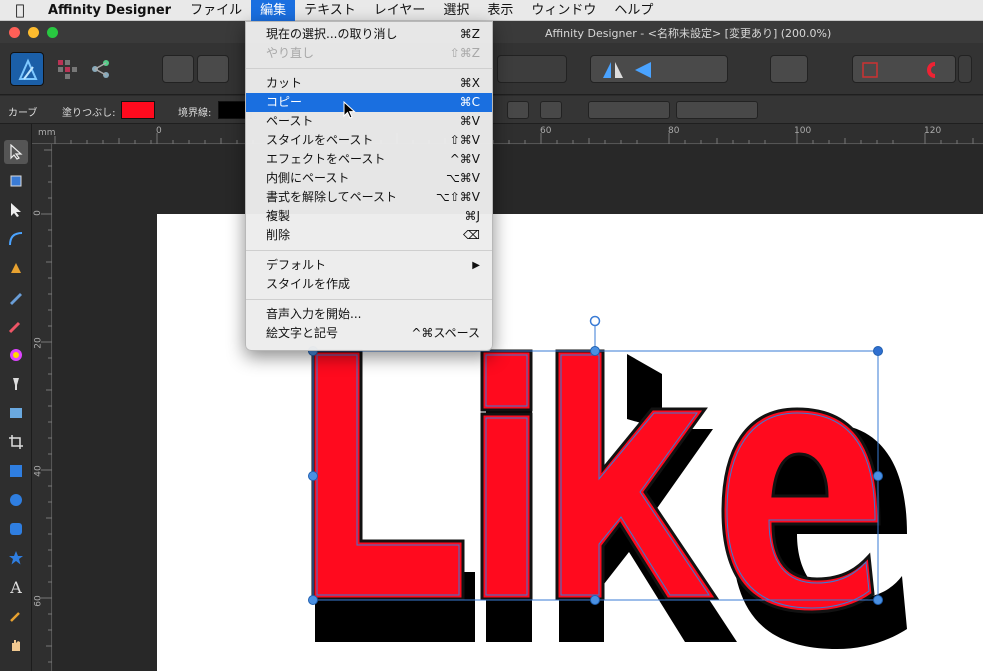 The image size is (983, 671). Describe the element at coordinates (456, 10) in the screenshot. I see `menu-select: 選択` at that location.